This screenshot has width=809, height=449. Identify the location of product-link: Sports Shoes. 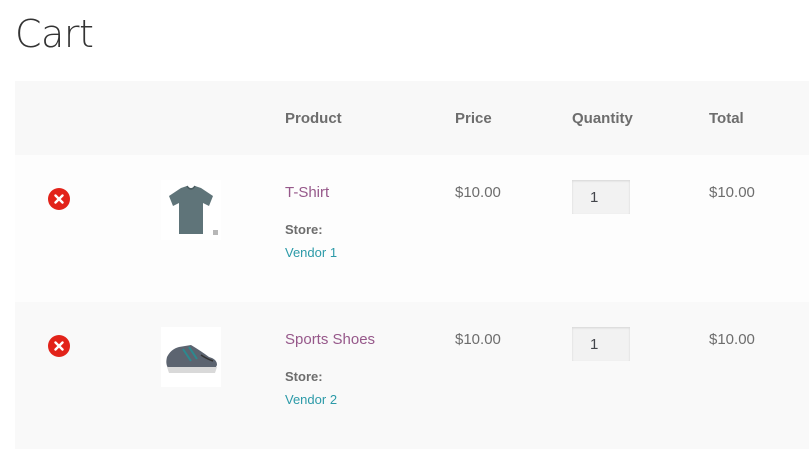
(370, 339).